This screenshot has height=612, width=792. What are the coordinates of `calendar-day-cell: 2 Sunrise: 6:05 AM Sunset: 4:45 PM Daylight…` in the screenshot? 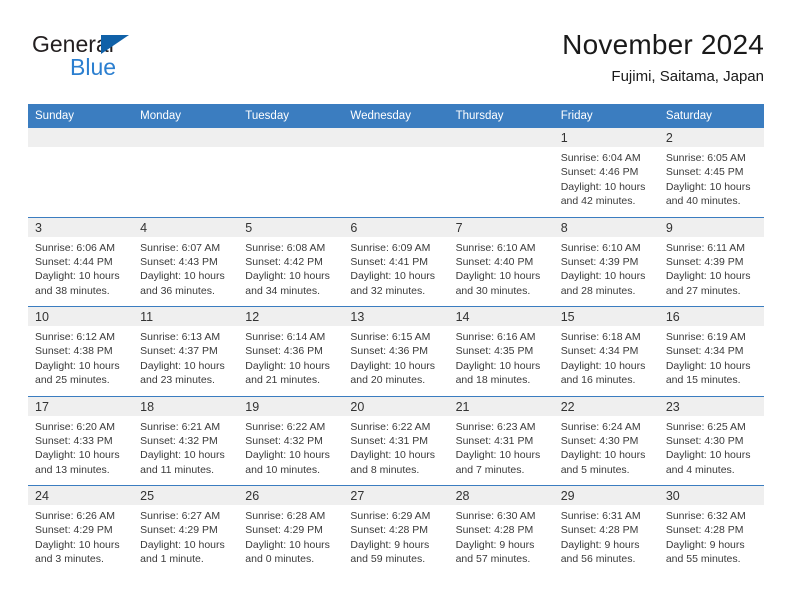 It's located at (711, 172).